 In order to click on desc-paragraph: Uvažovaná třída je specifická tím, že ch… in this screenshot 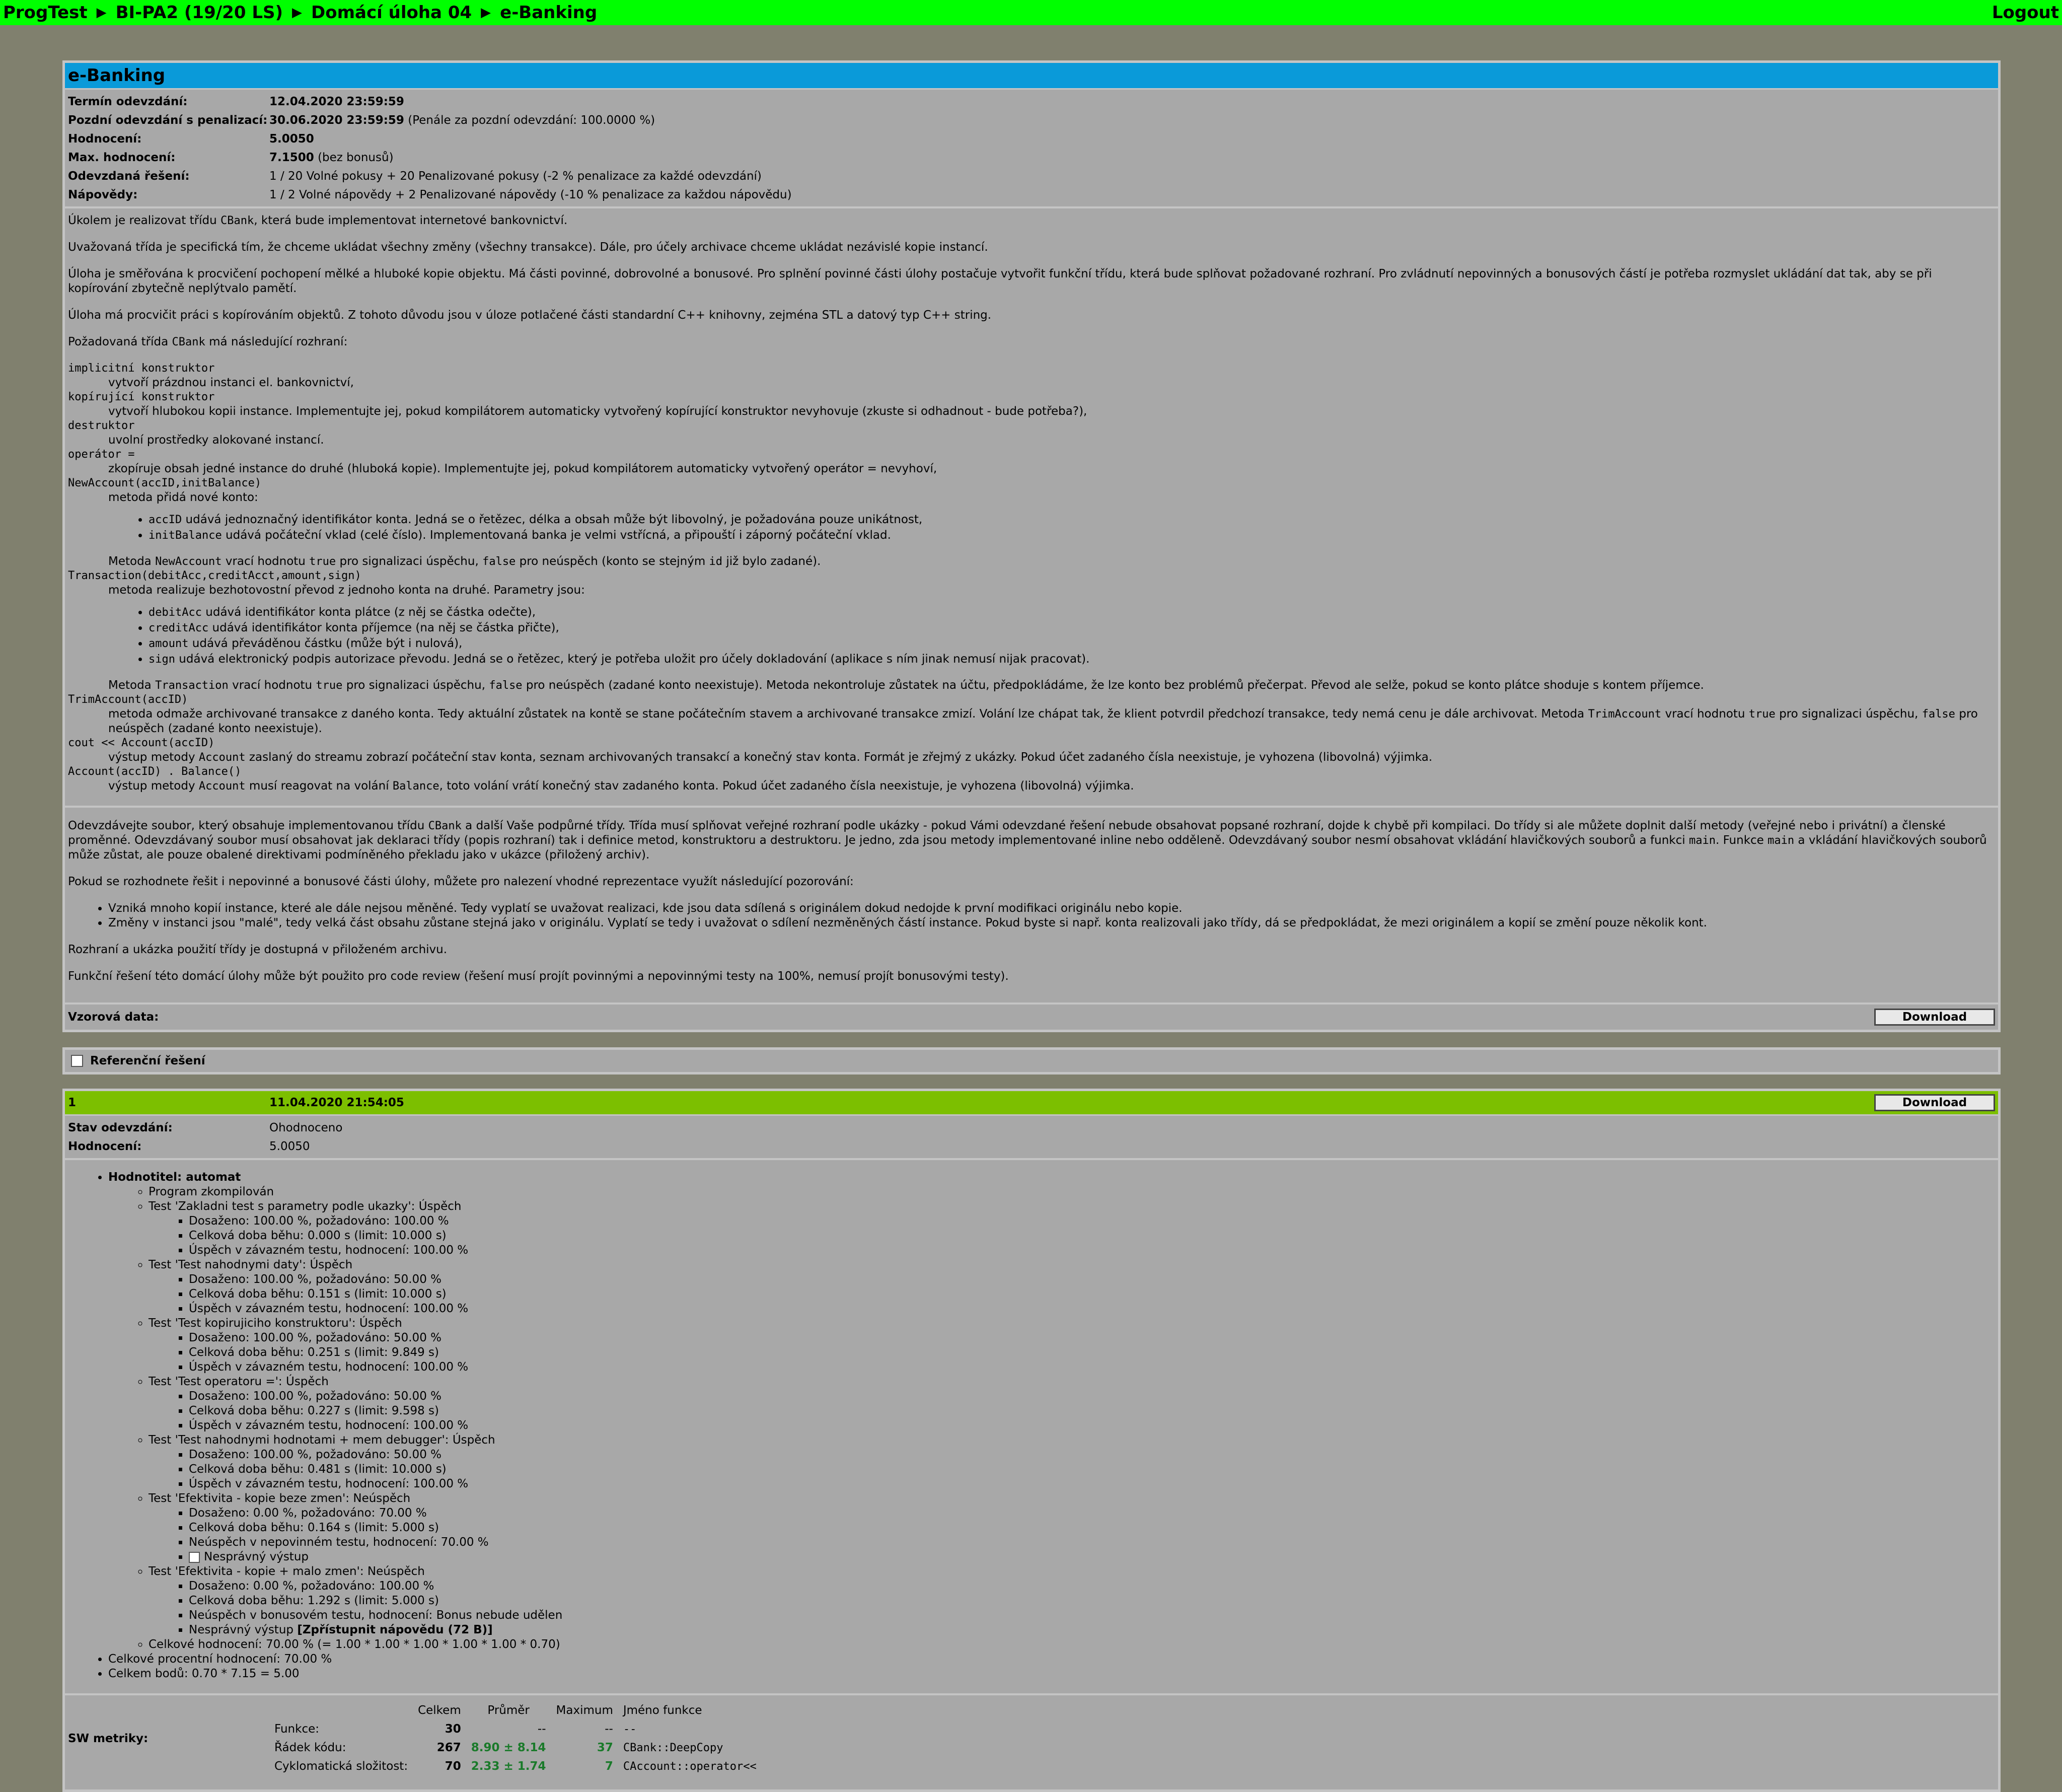, I will do `click(528, 247)`.